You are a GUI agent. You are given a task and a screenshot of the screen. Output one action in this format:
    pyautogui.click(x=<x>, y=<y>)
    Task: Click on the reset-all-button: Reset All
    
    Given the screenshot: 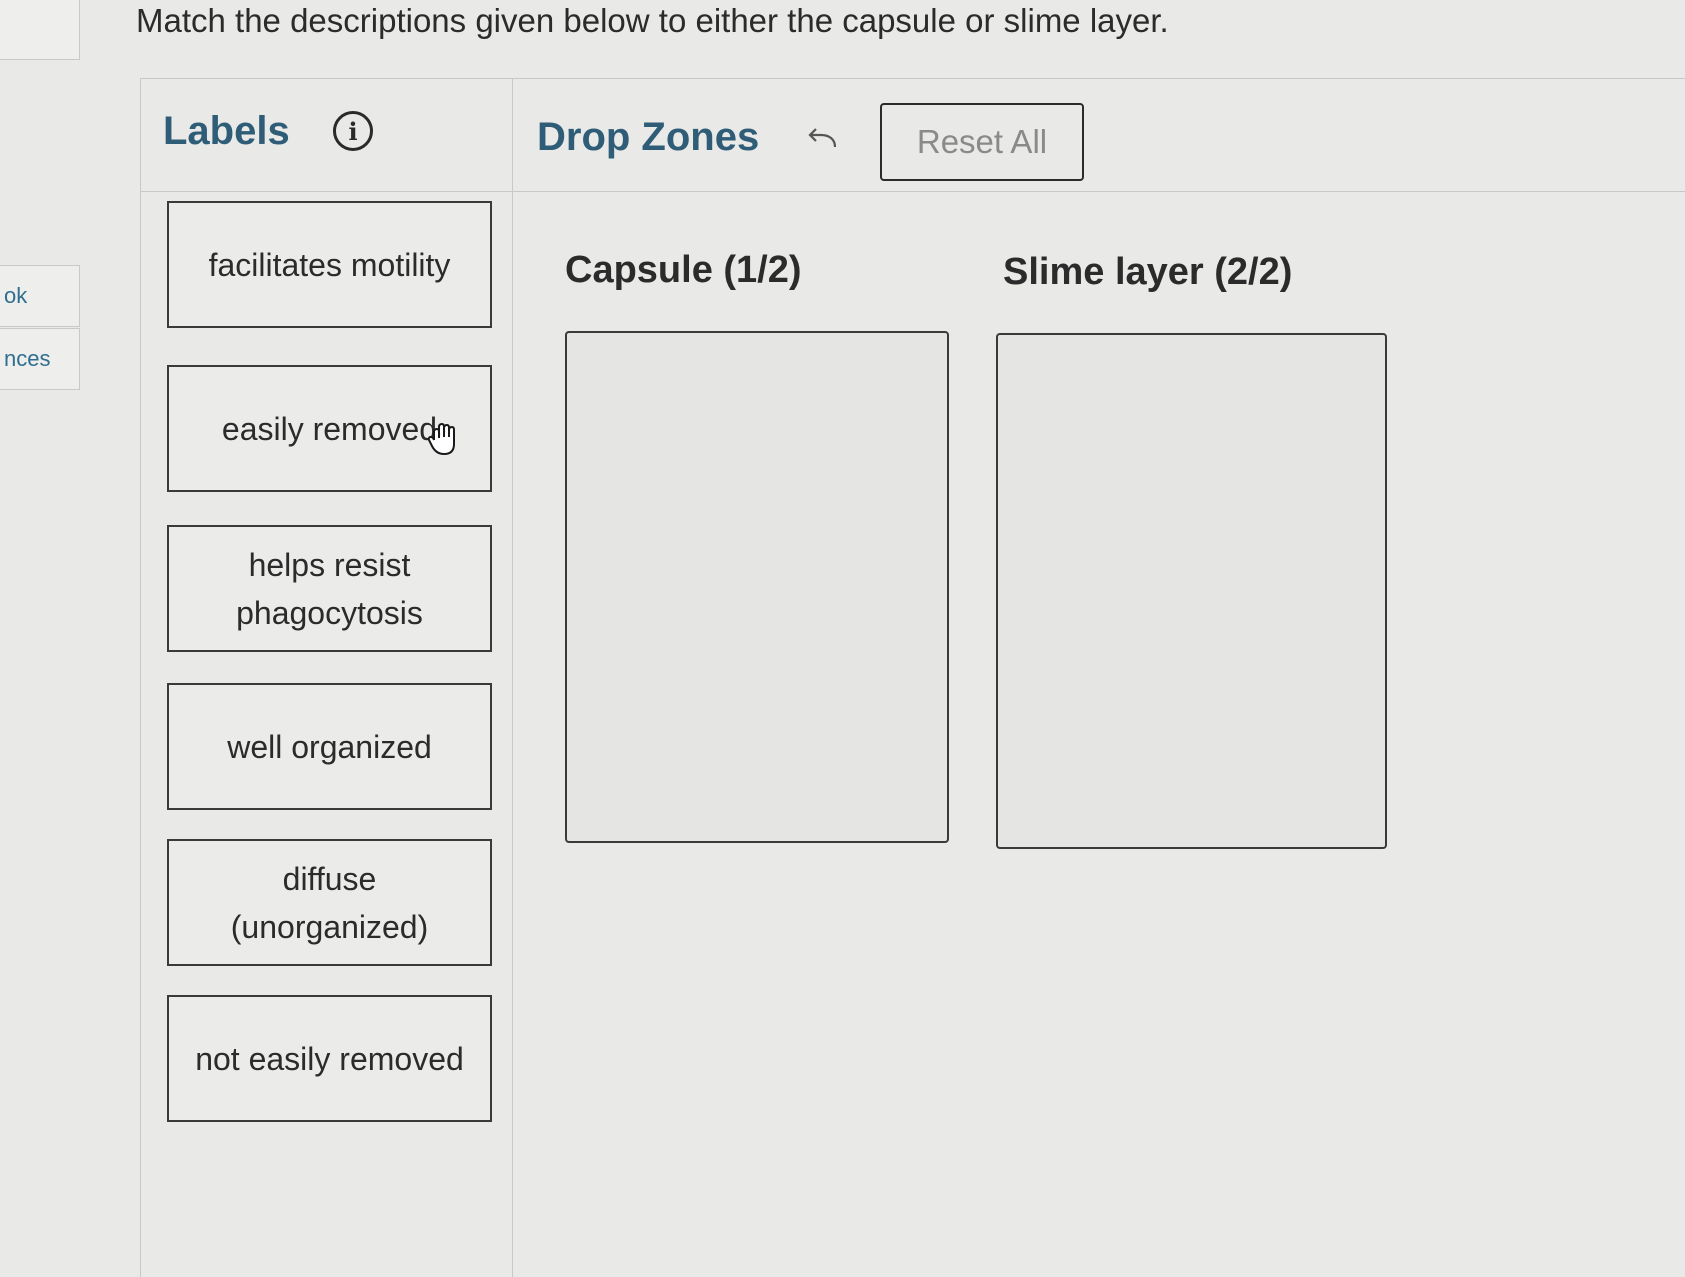 What is the action you would take?
    pyautogui.click(x=982, y=142)
    